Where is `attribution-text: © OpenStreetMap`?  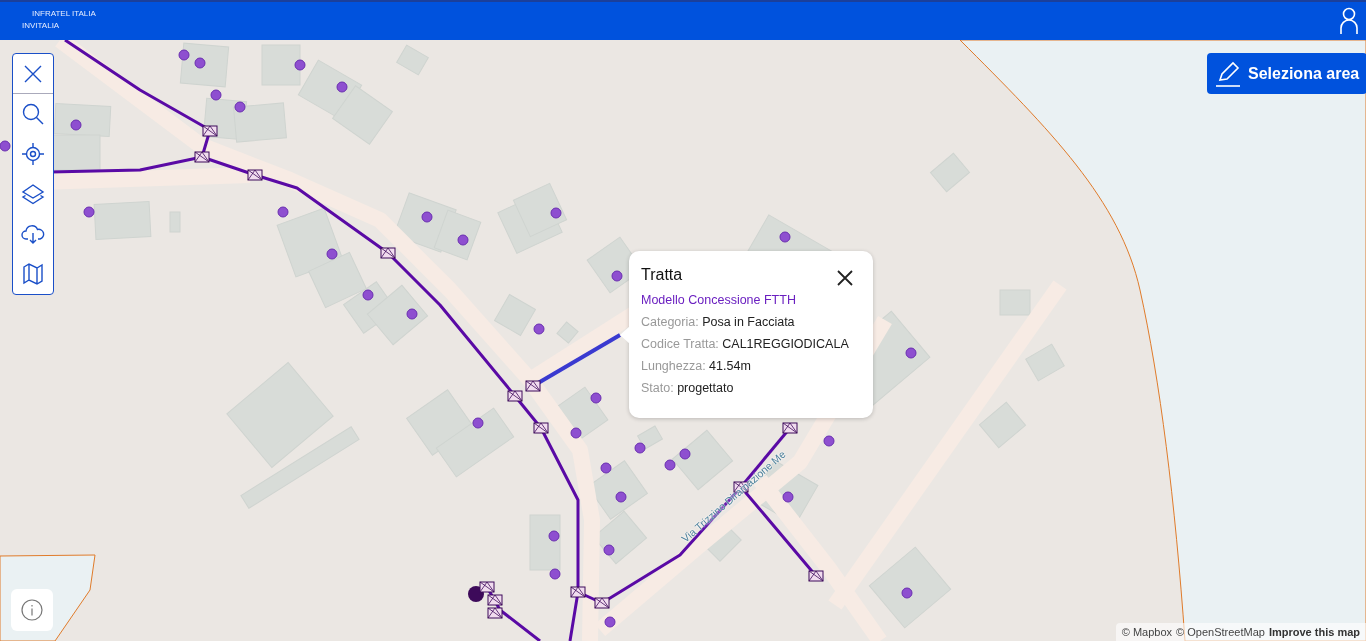 attribution-text: © OpenStreetMap is located at coordinates (1220, 632).